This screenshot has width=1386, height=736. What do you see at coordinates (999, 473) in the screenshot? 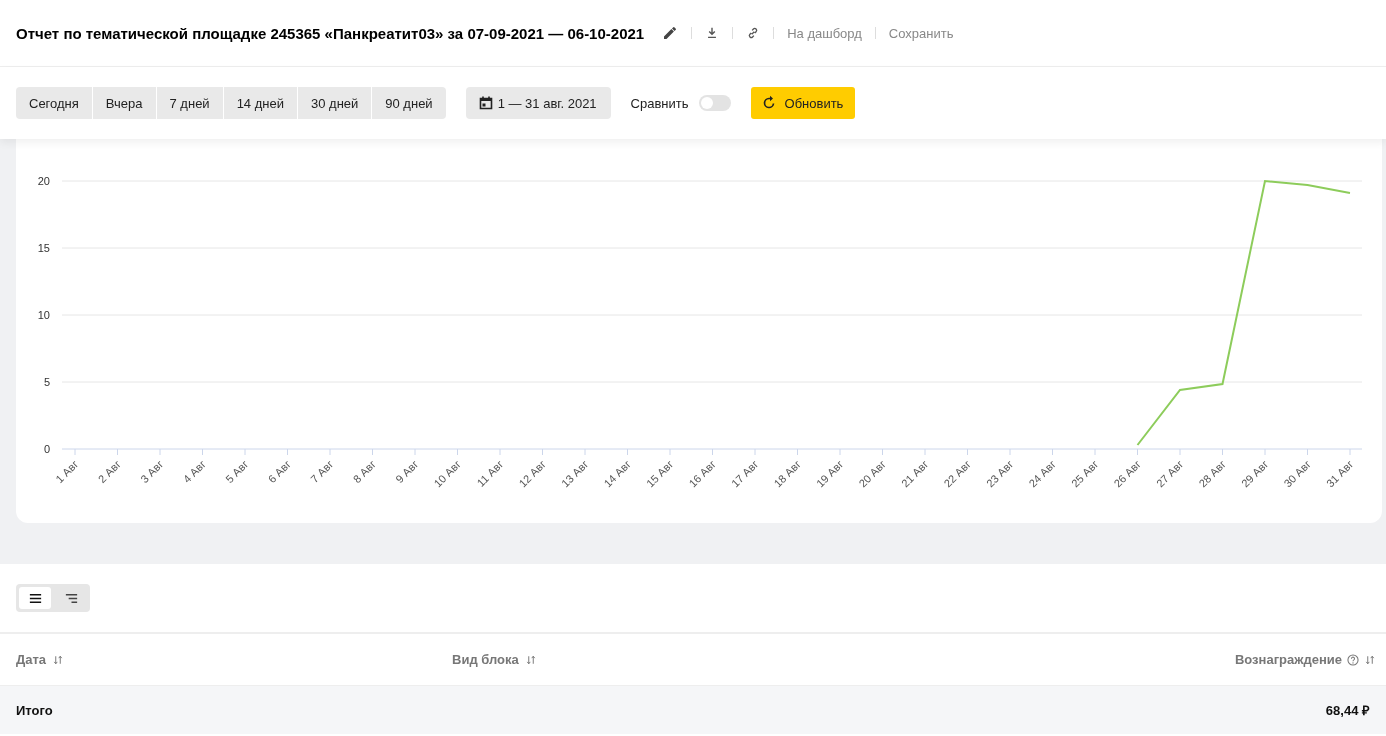
I see `x-axis-label: 23 Авг` at bounding box center [999, 473].